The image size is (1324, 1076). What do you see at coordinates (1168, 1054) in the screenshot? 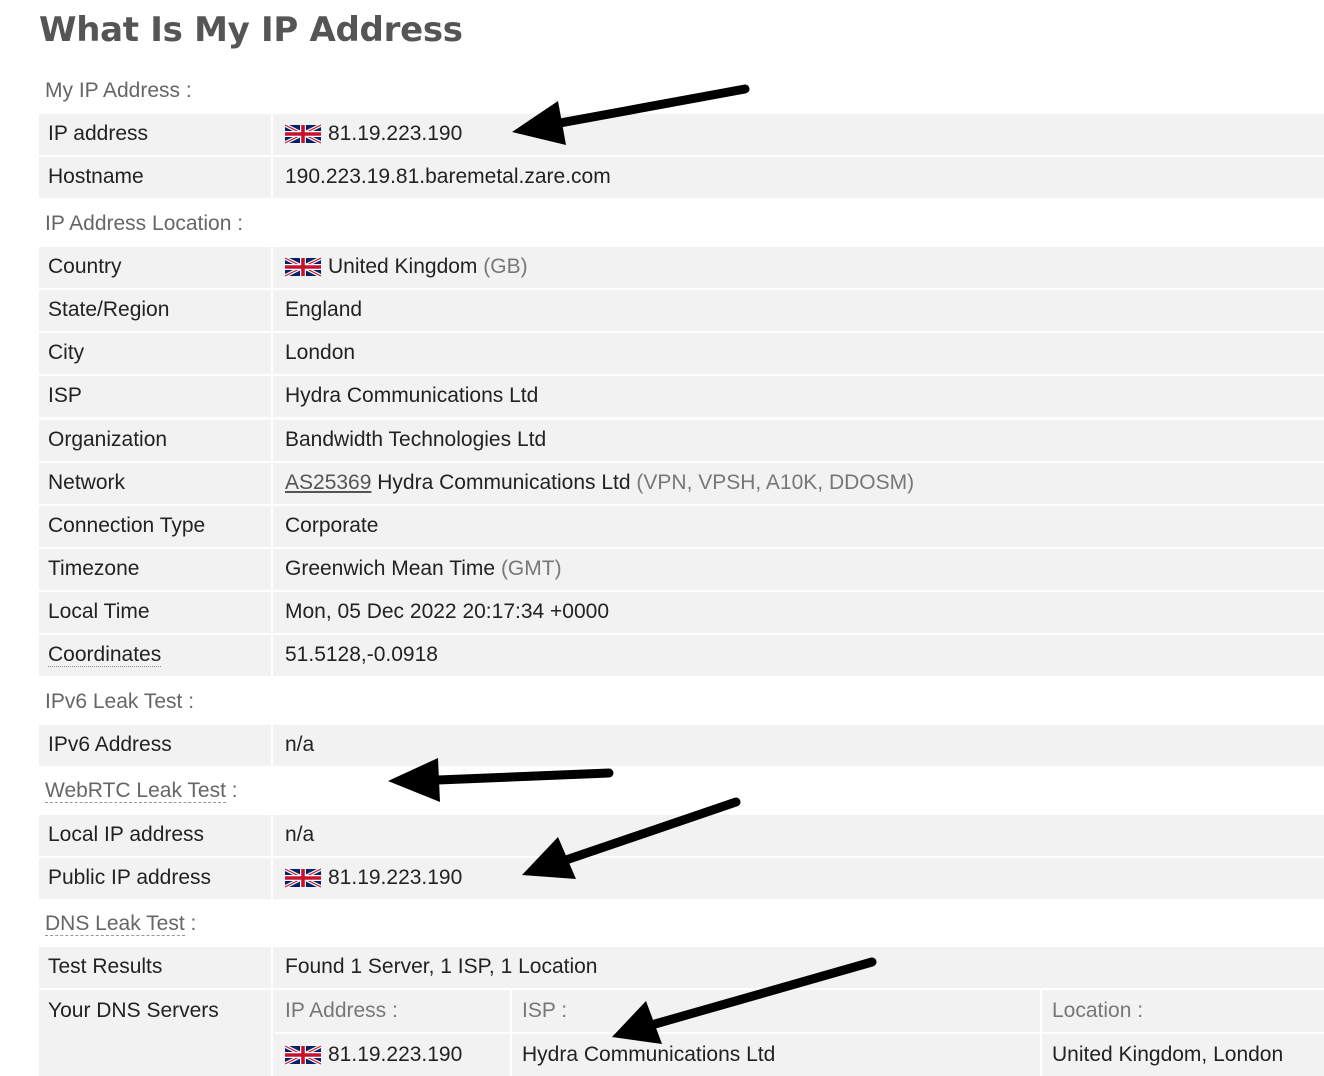
I see `dns-server-location: United Kingdom, London` at bounding box center [1168, 1054].